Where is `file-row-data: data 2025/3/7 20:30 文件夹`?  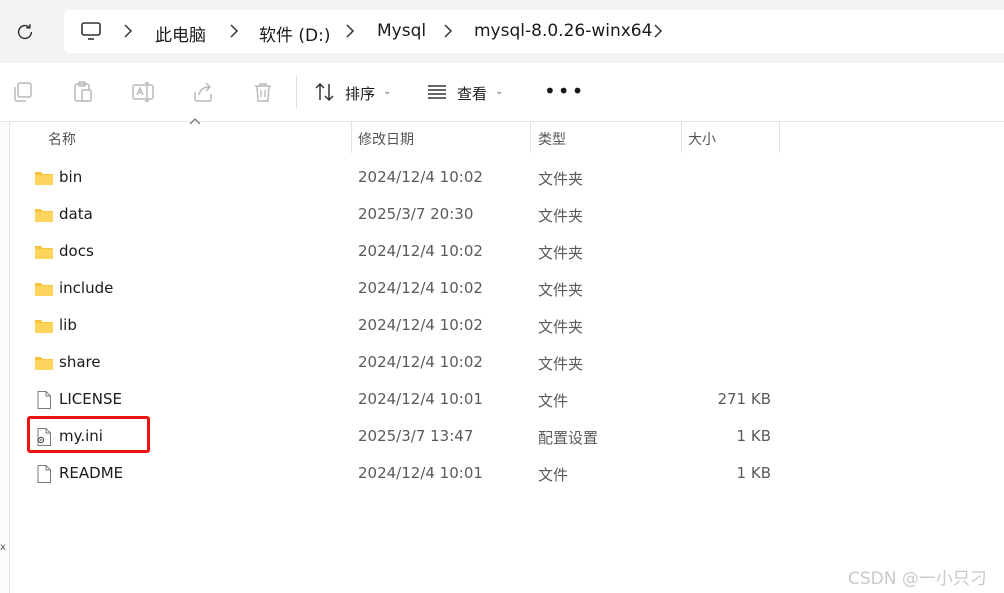
file-row-data: data 2025/3/7 20:30 文件夹 is located at coordinates (406, 214).